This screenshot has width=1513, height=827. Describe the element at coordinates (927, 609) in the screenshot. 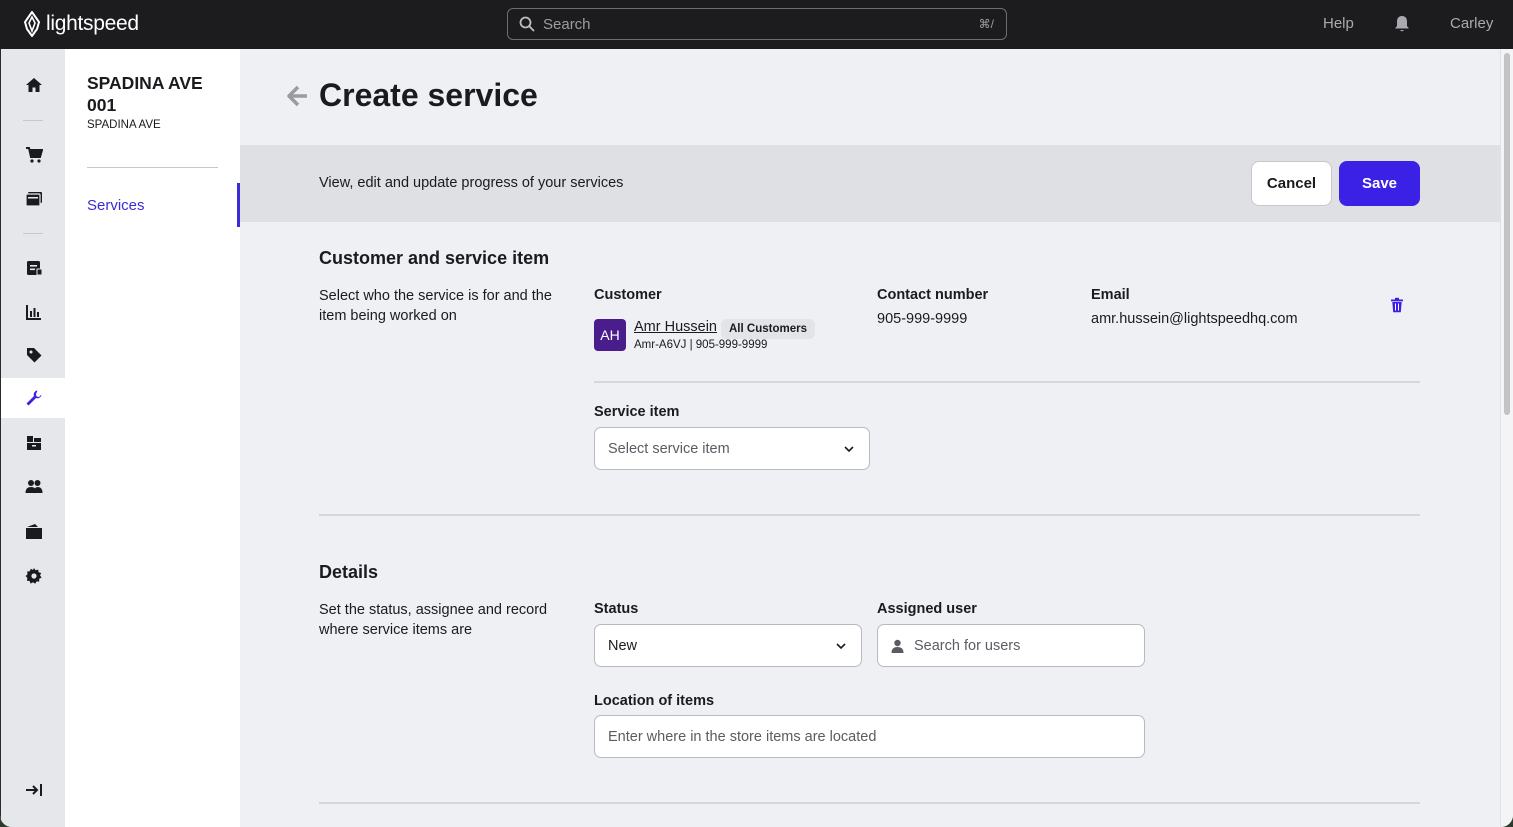

I see `assigned-user-label: Assigned user` at that location.